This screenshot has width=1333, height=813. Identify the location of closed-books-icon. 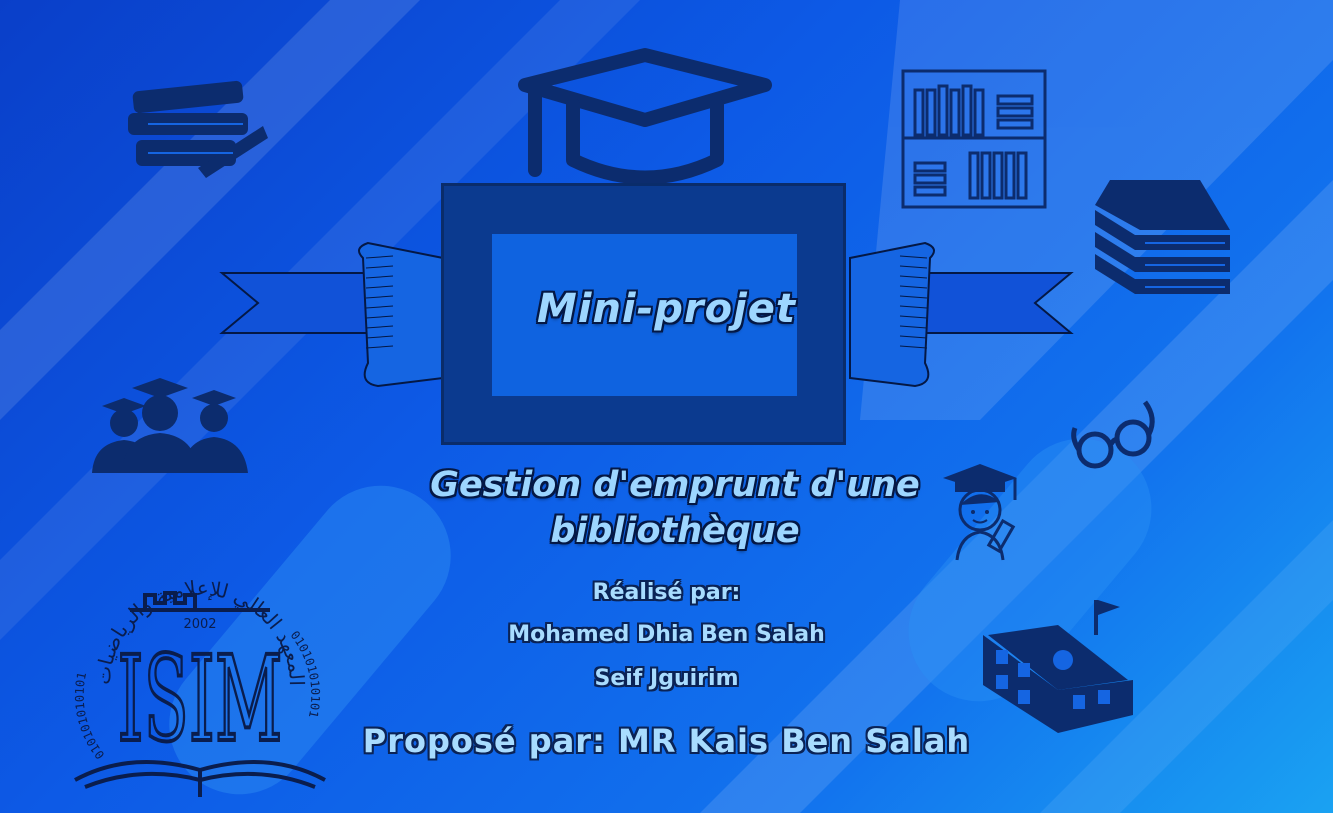
(1162, 237).